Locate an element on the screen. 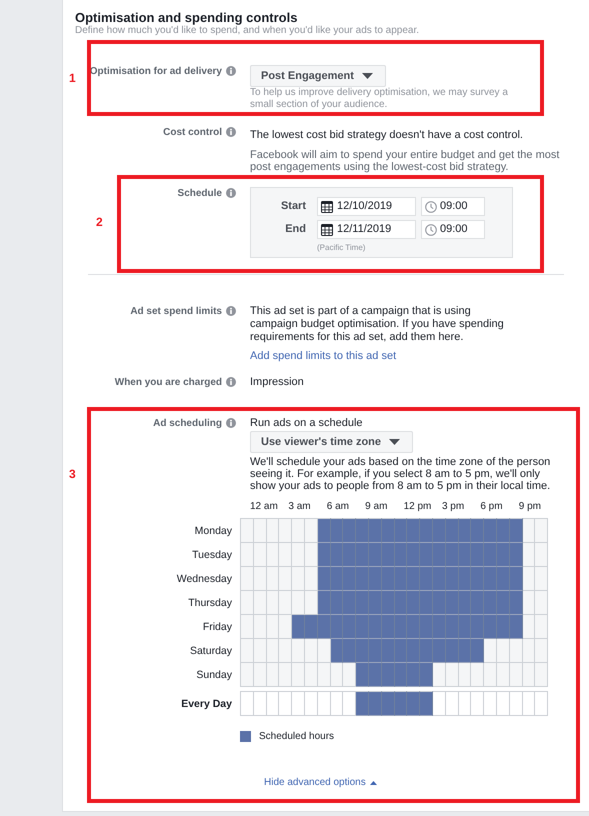 This screenshot has height=816, width=589. date-field: 12/11/2019 is located at coordinates (366, 229).